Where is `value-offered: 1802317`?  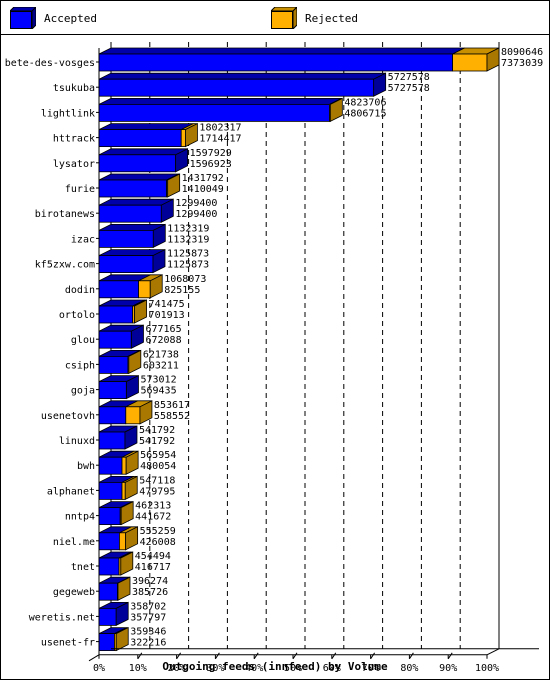
value-offered: 1802317 is located at coordinates (220, 128).